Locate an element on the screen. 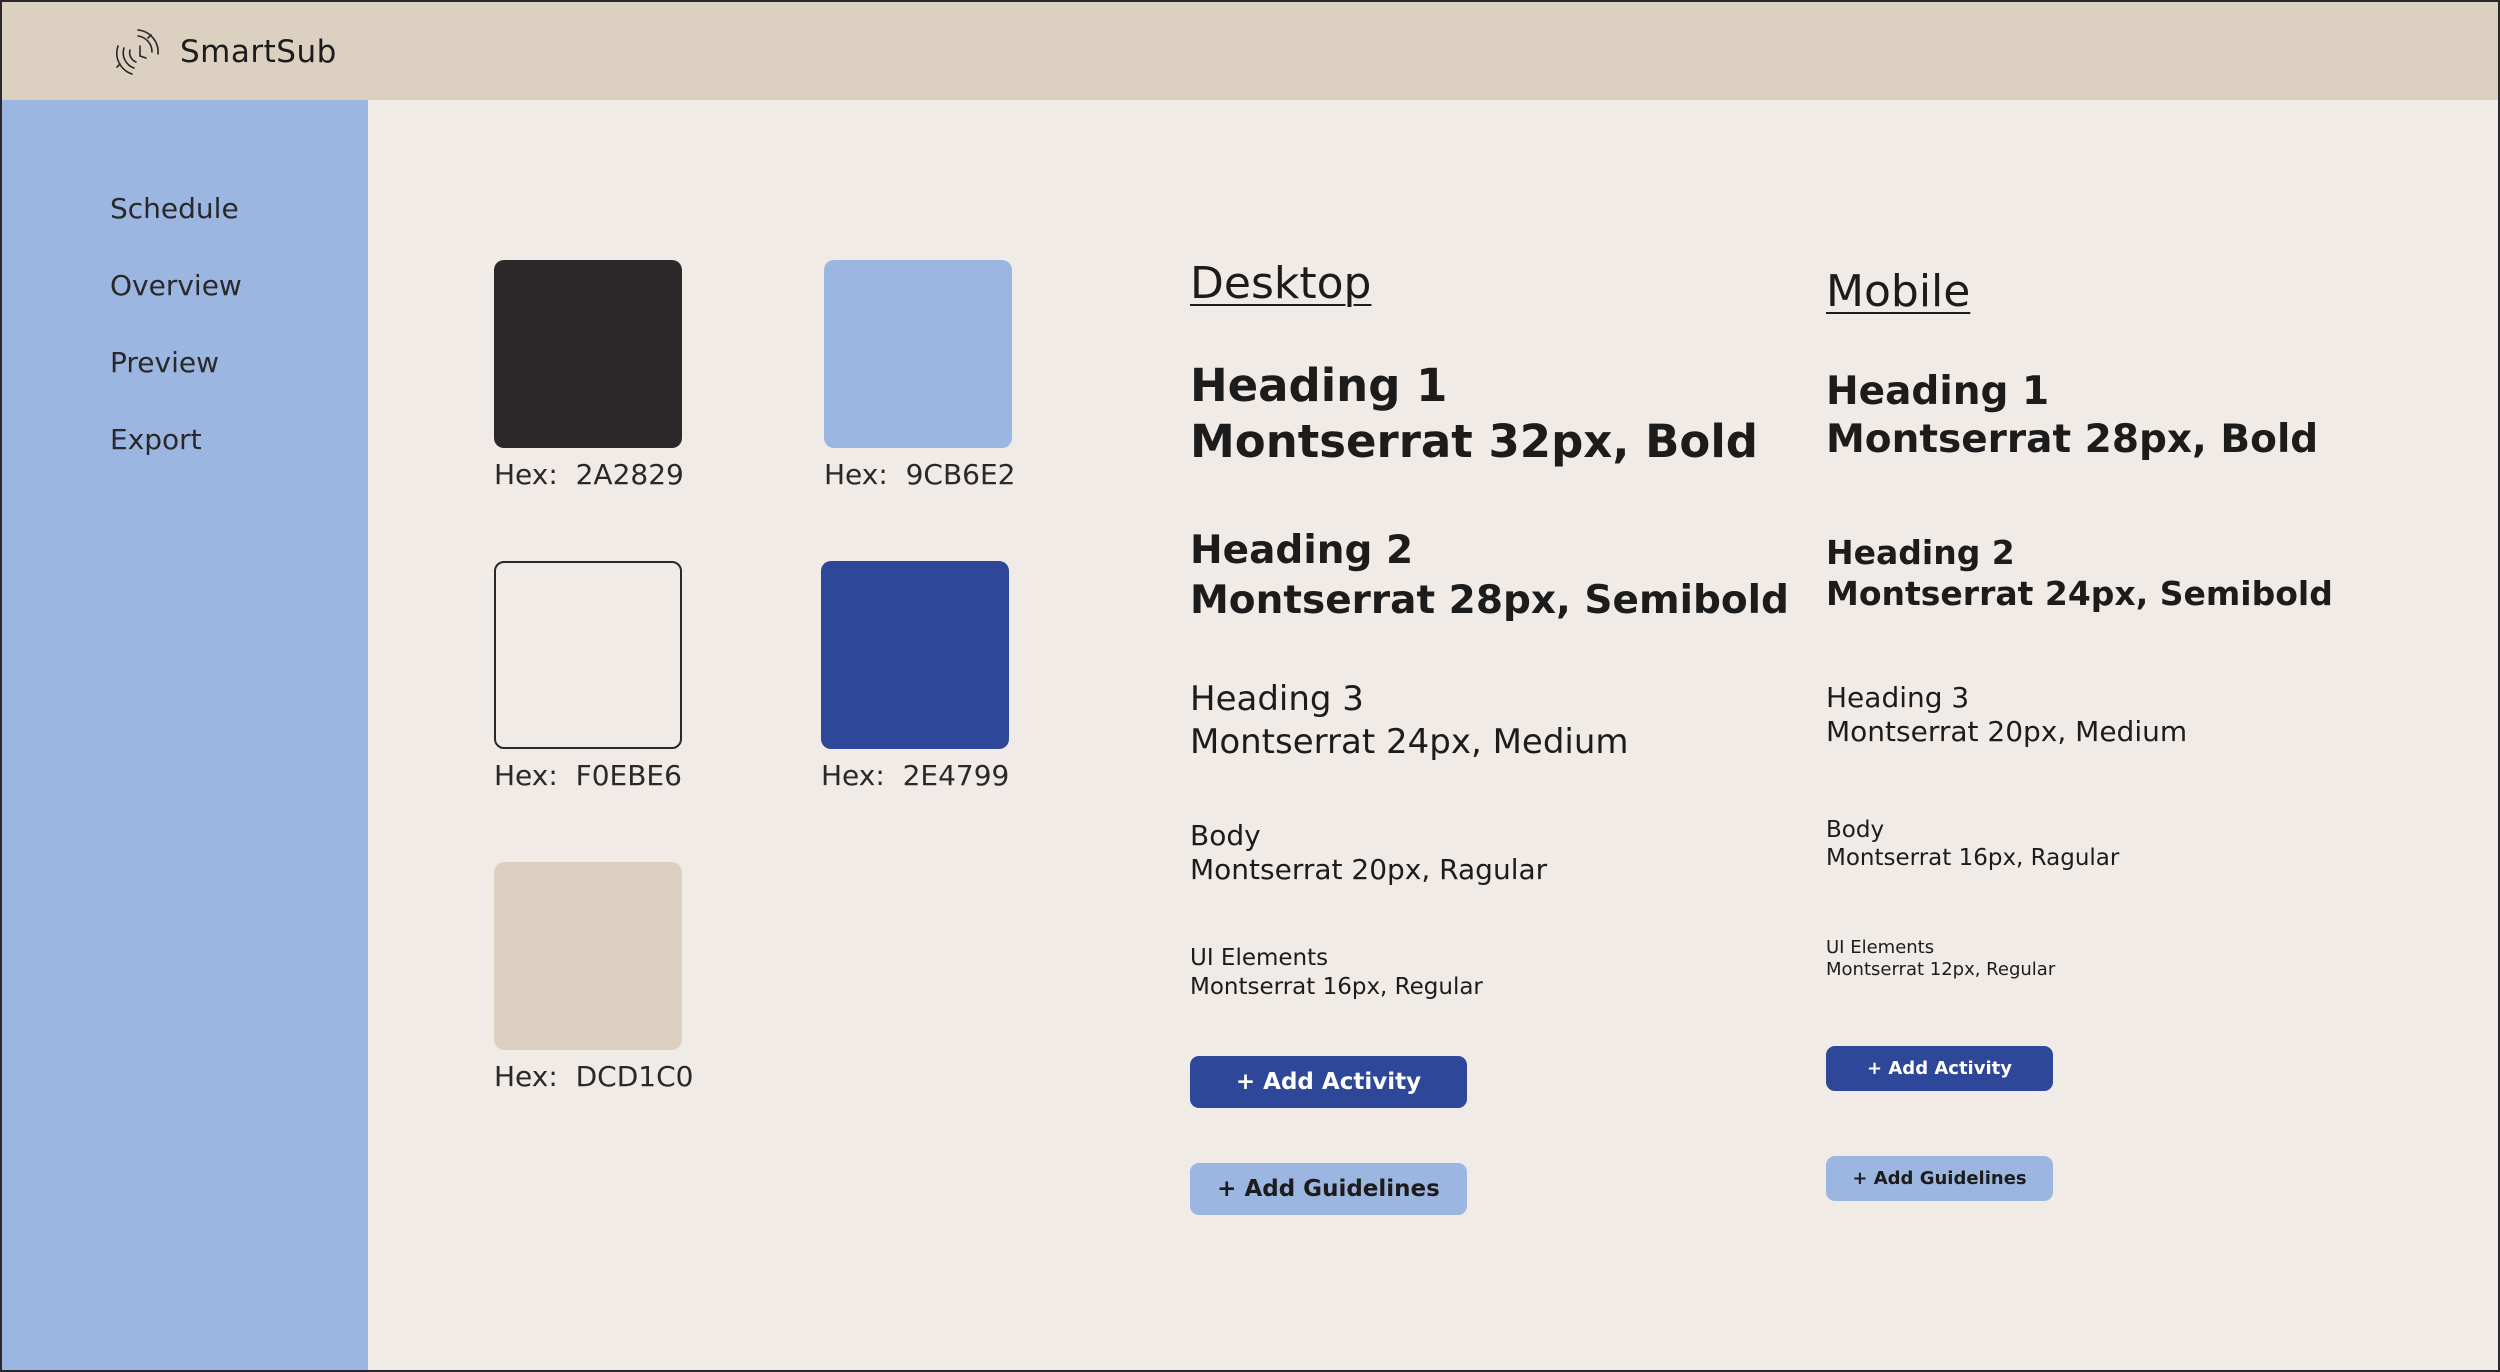 This screenshot has height=1372, width=2500. swatch-hex-label: Hex: F0EBE6 is located at coordinates (588, 775).